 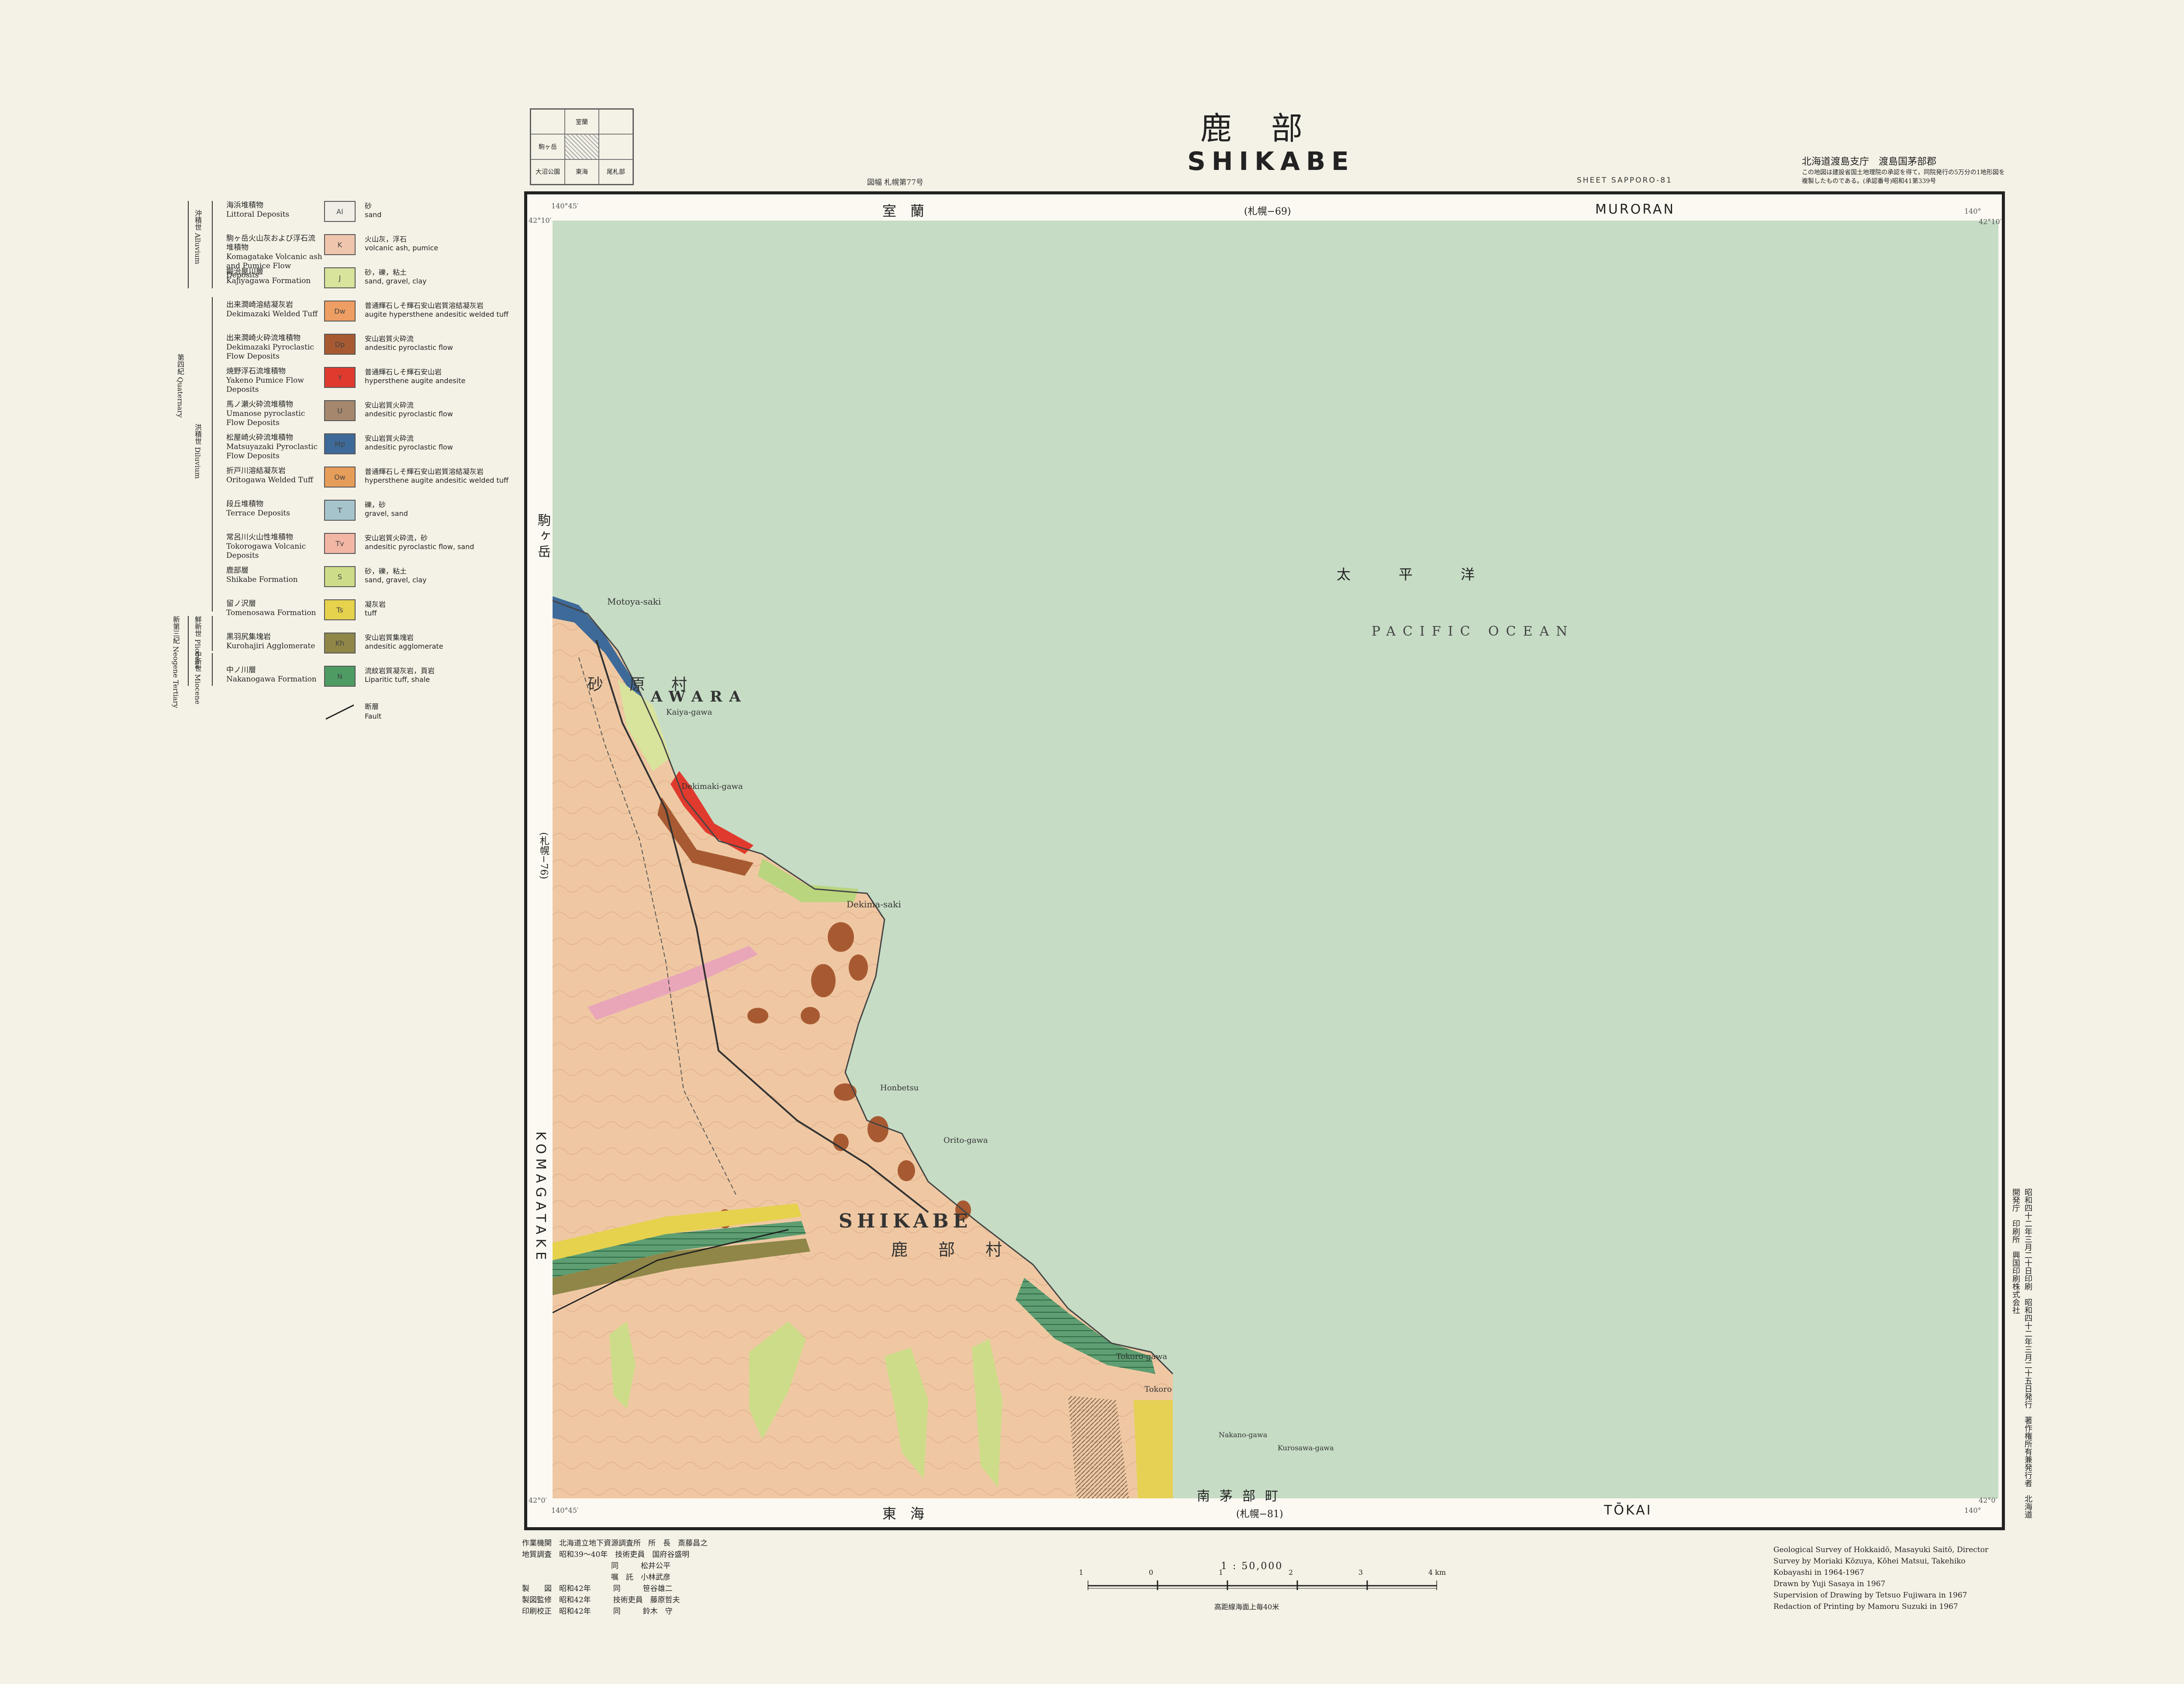 What do you see at coordinates (270, 243) in the screenshot?
I see `legend-unit-name-jp: 駒ヶ岳火山灰および浮石流堆積物` at bounding box center [270, 243].